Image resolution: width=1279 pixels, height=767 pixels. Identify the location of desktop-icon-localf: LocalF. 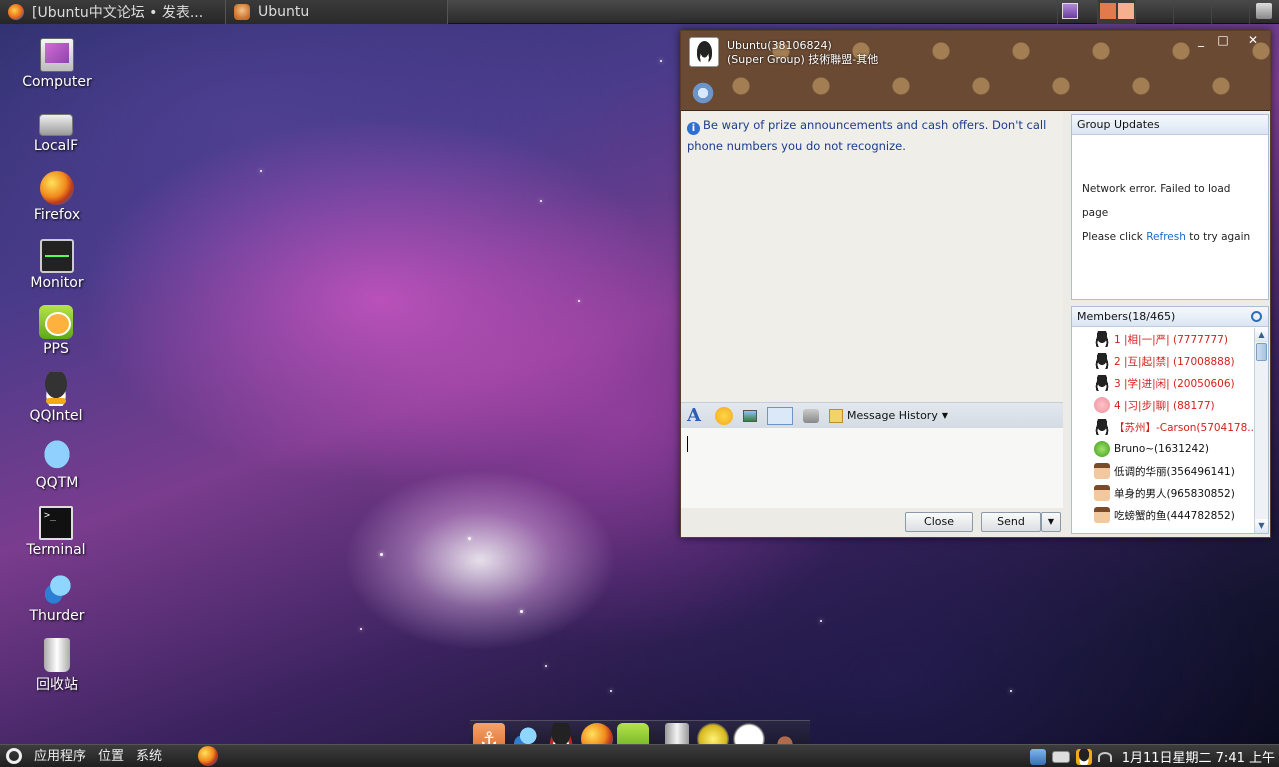
(56, 129).